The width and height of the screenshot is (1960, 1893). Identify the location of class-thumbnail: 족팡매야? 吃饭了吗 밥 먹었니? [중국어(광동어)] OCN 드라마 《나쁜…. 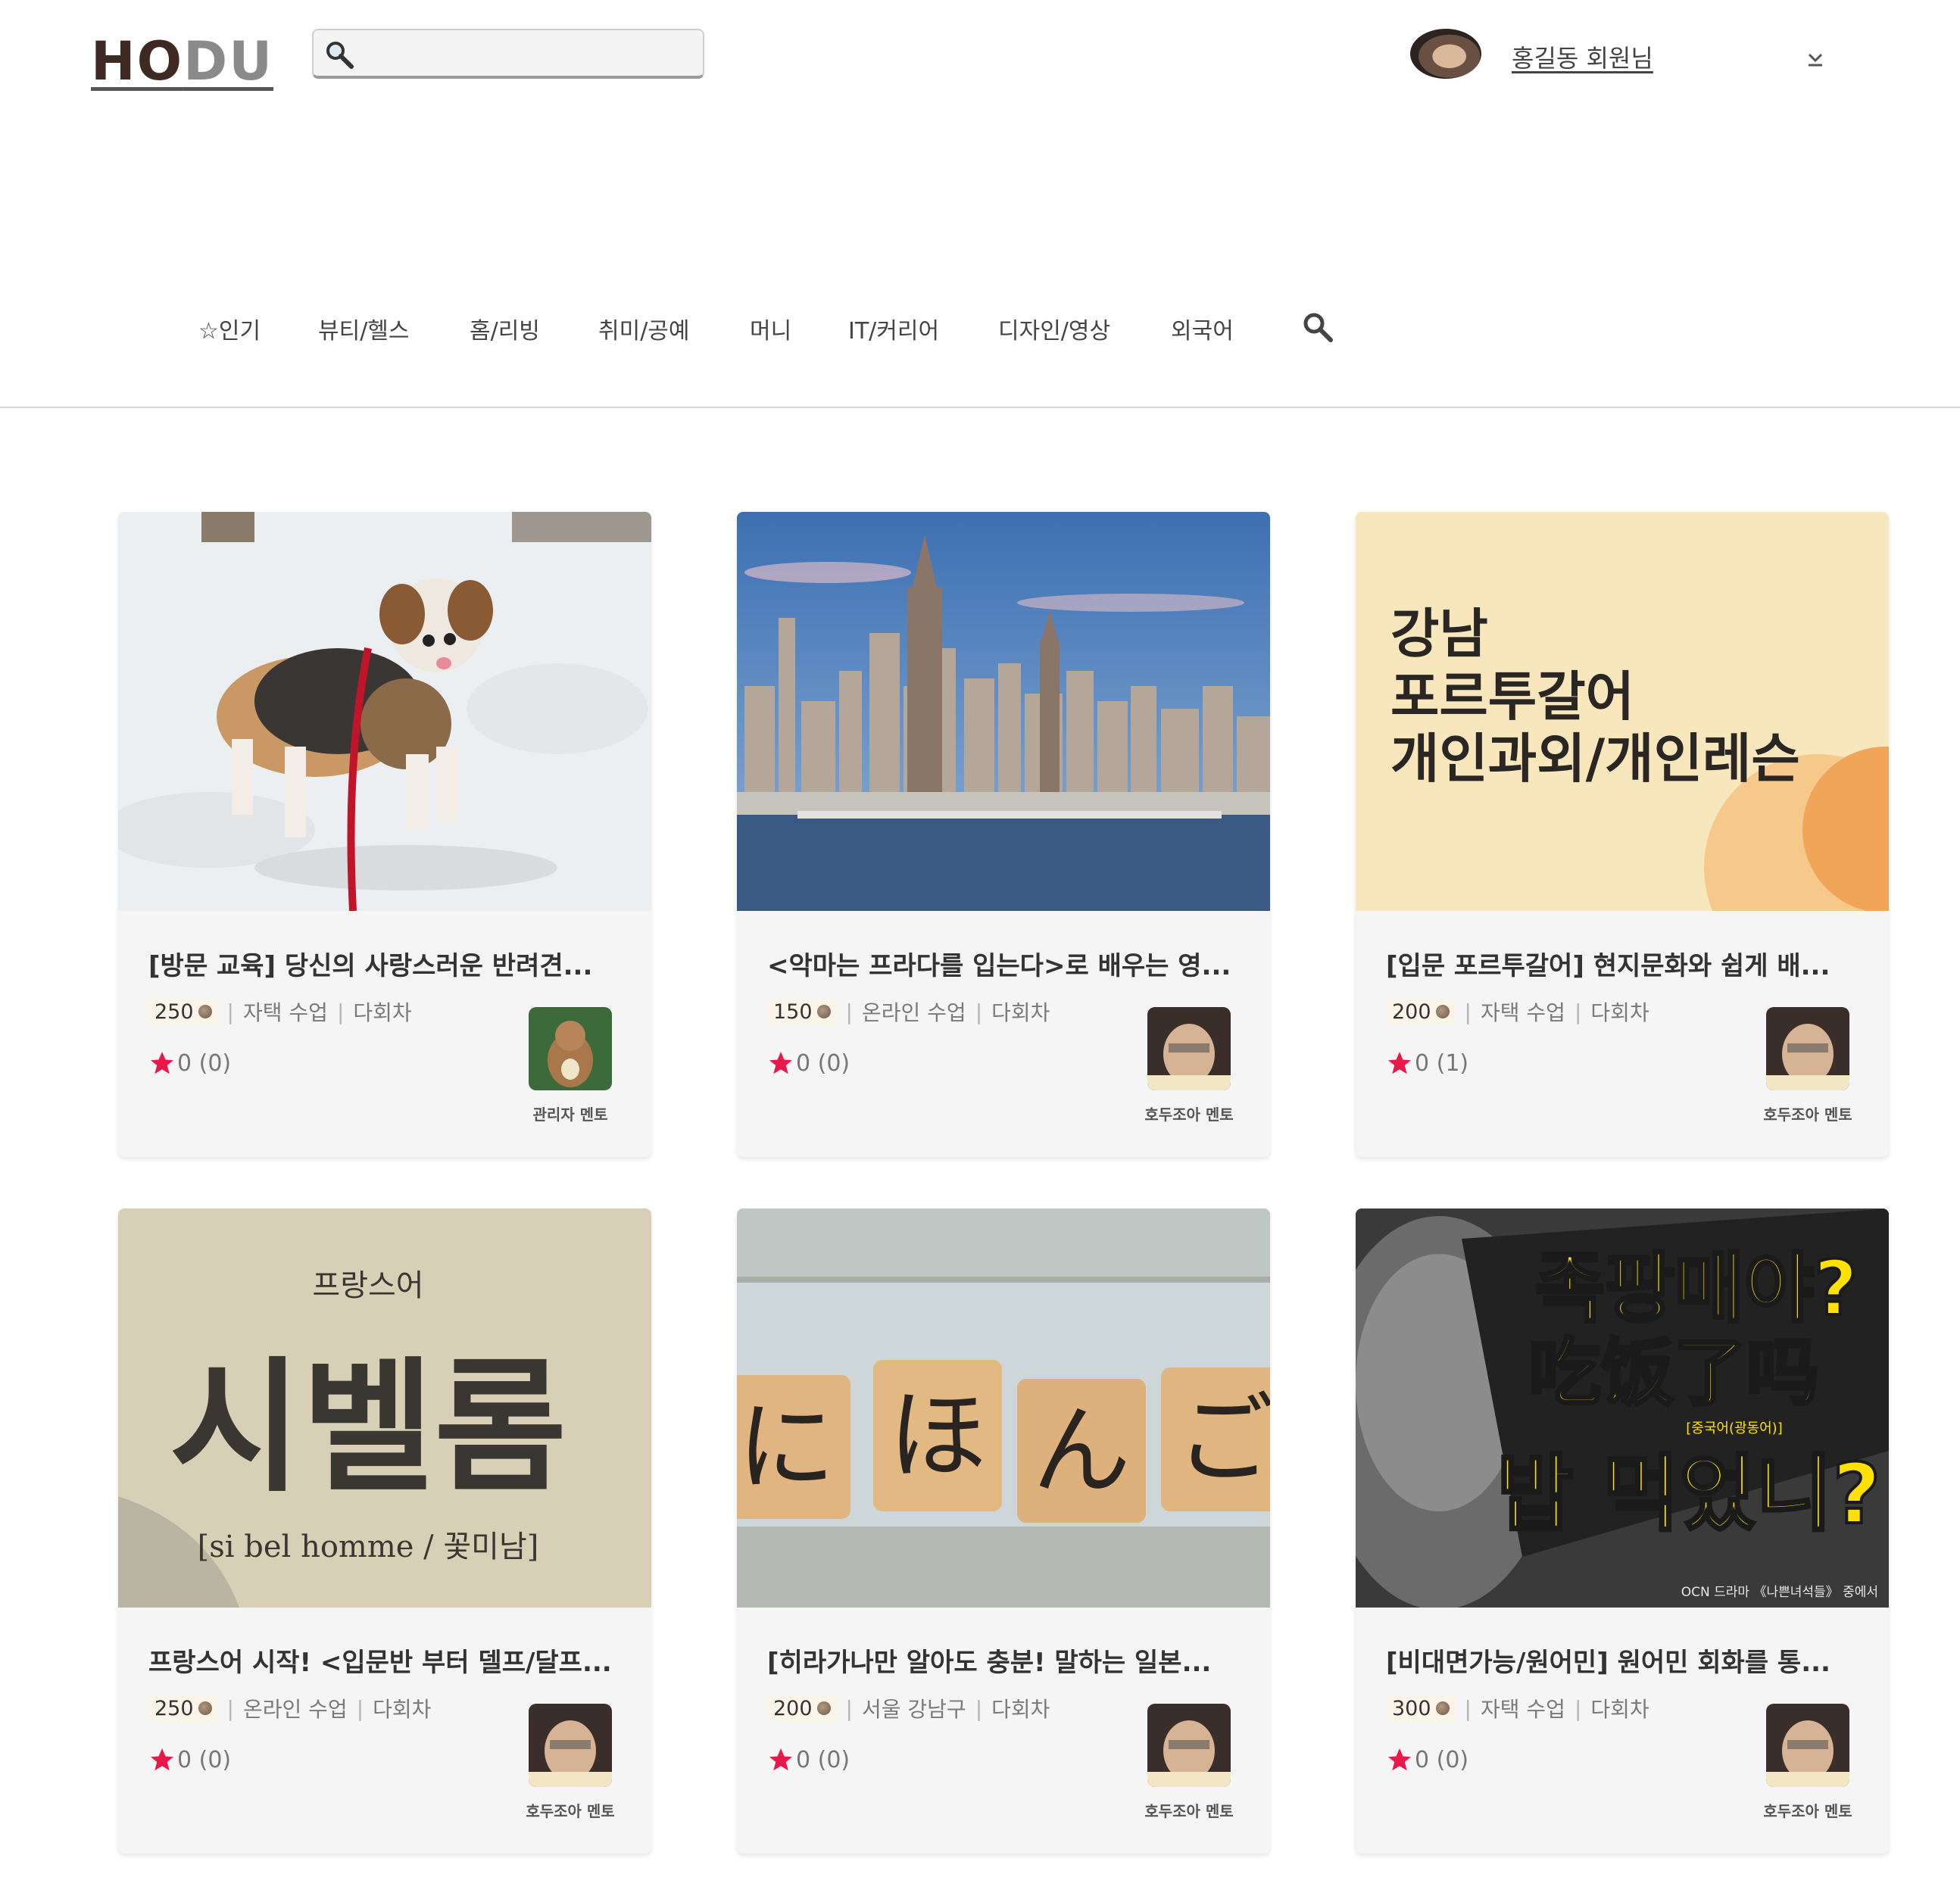
(1623, 1408).